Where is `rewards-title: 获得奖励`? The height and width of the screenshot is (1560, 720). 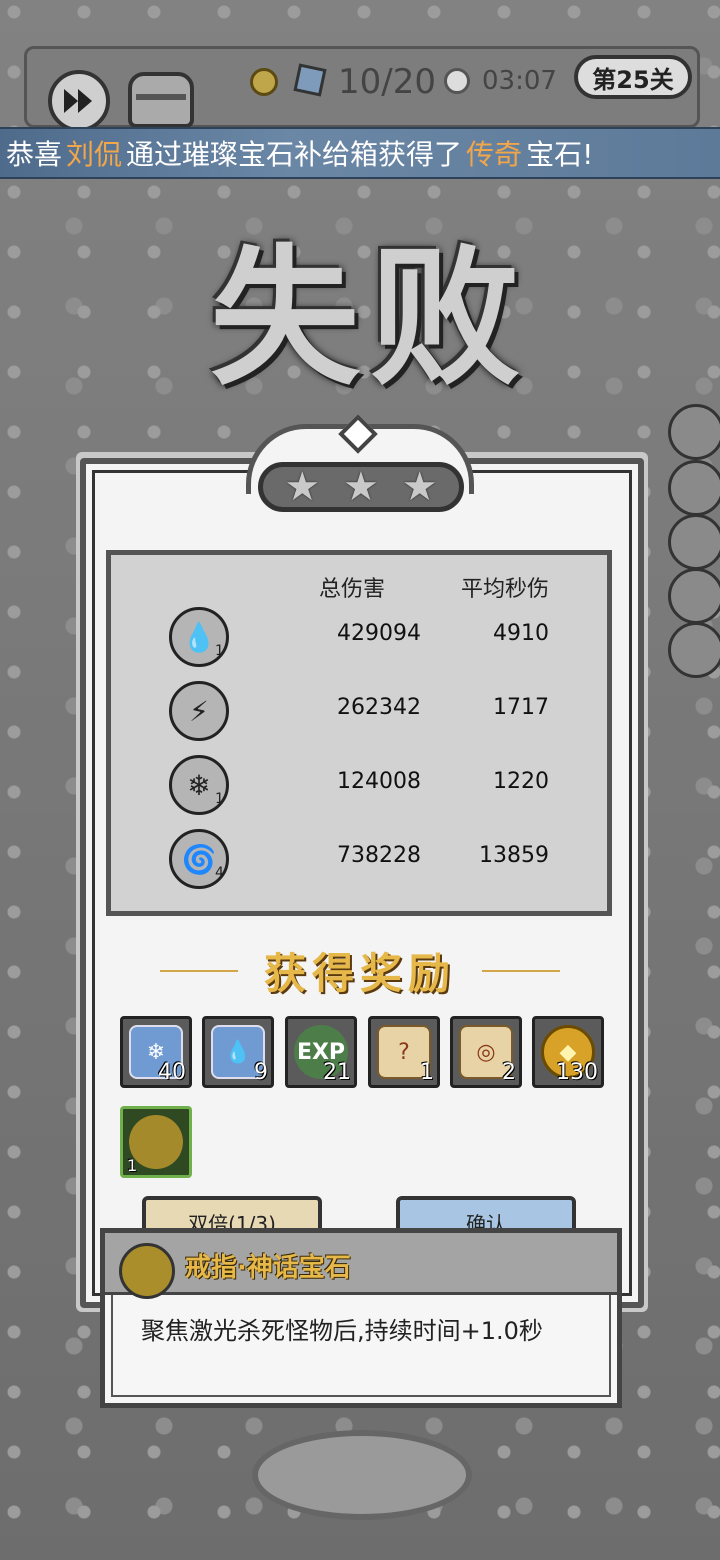 rewards-title: 获得奖励 is located at coordinates (360, 970).